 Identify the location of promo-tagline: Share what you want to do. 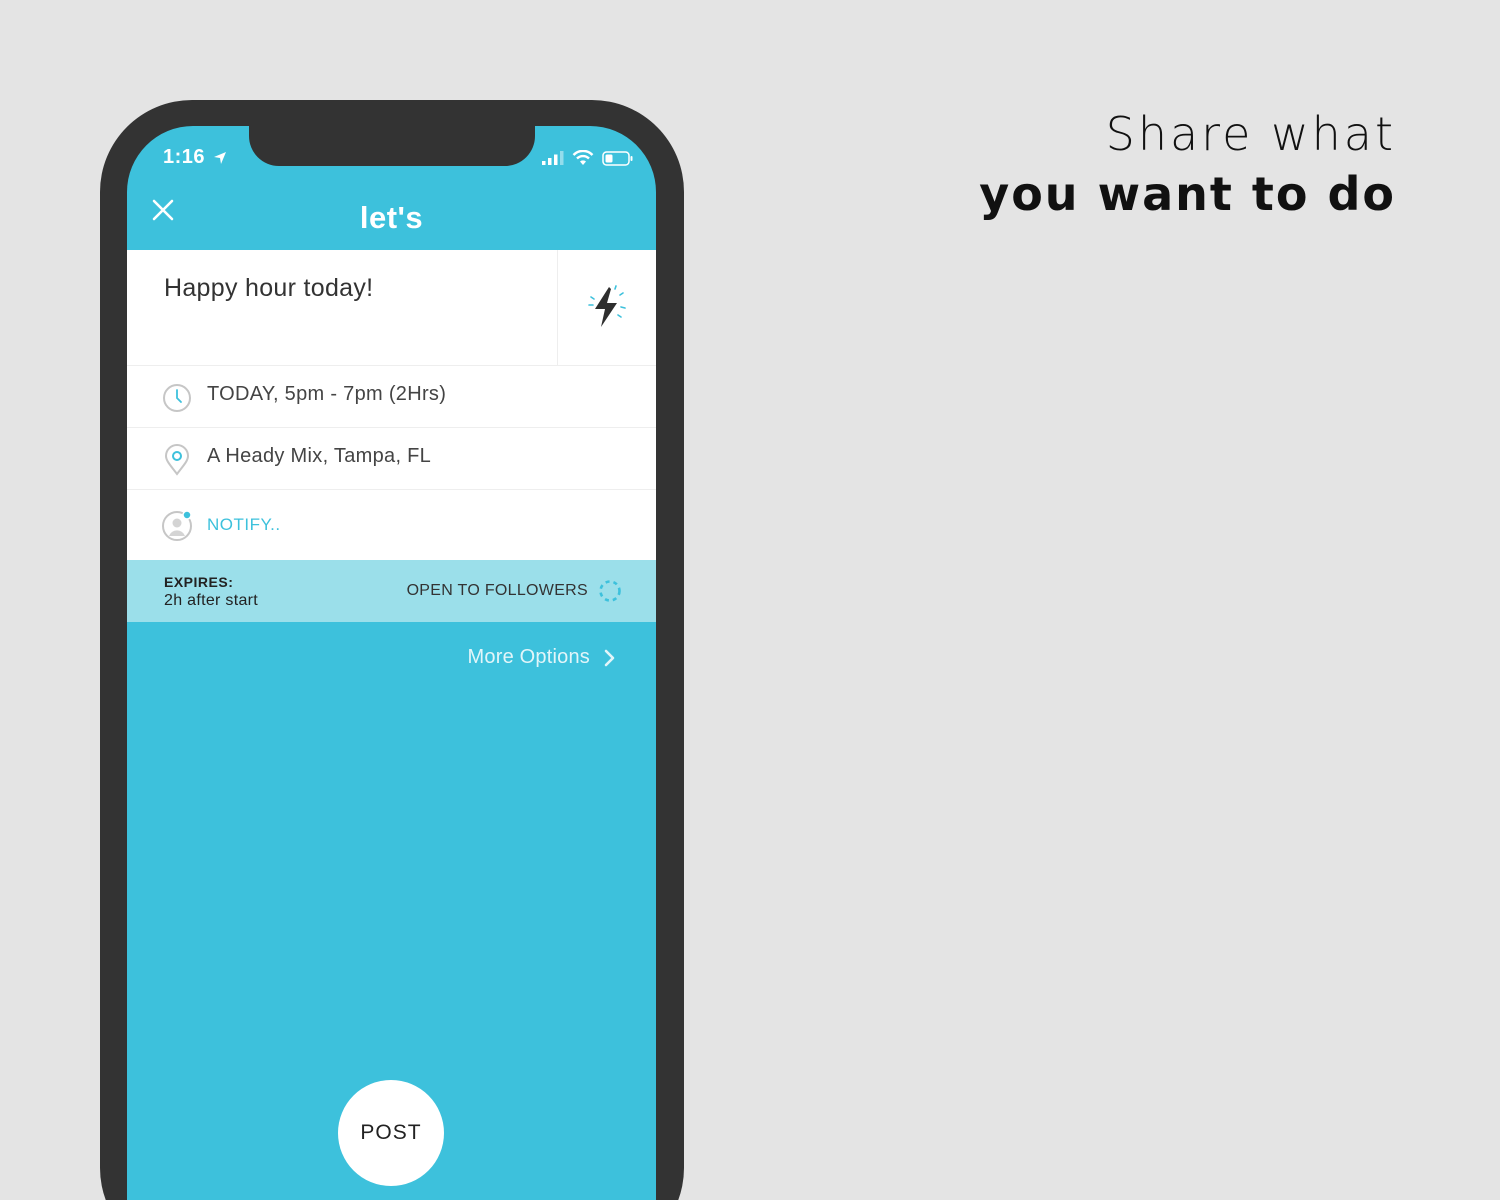
(1187, 164).